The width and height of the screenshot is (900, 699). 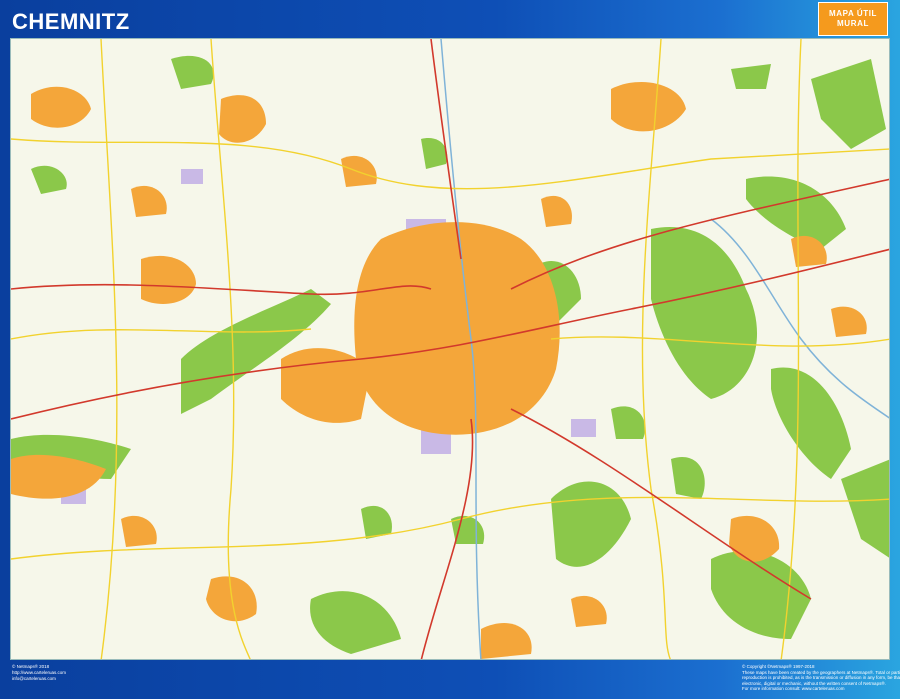 I want to click on product-badge: MAPA ÚTIL MURAL, so click(x=853, y=19).